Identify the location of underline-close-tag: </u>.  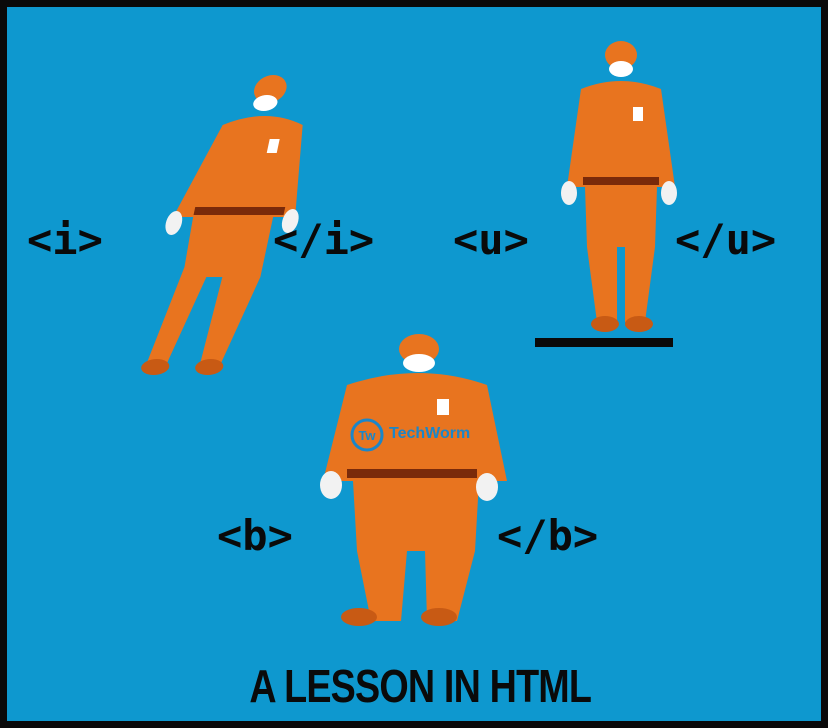
(726, 239).